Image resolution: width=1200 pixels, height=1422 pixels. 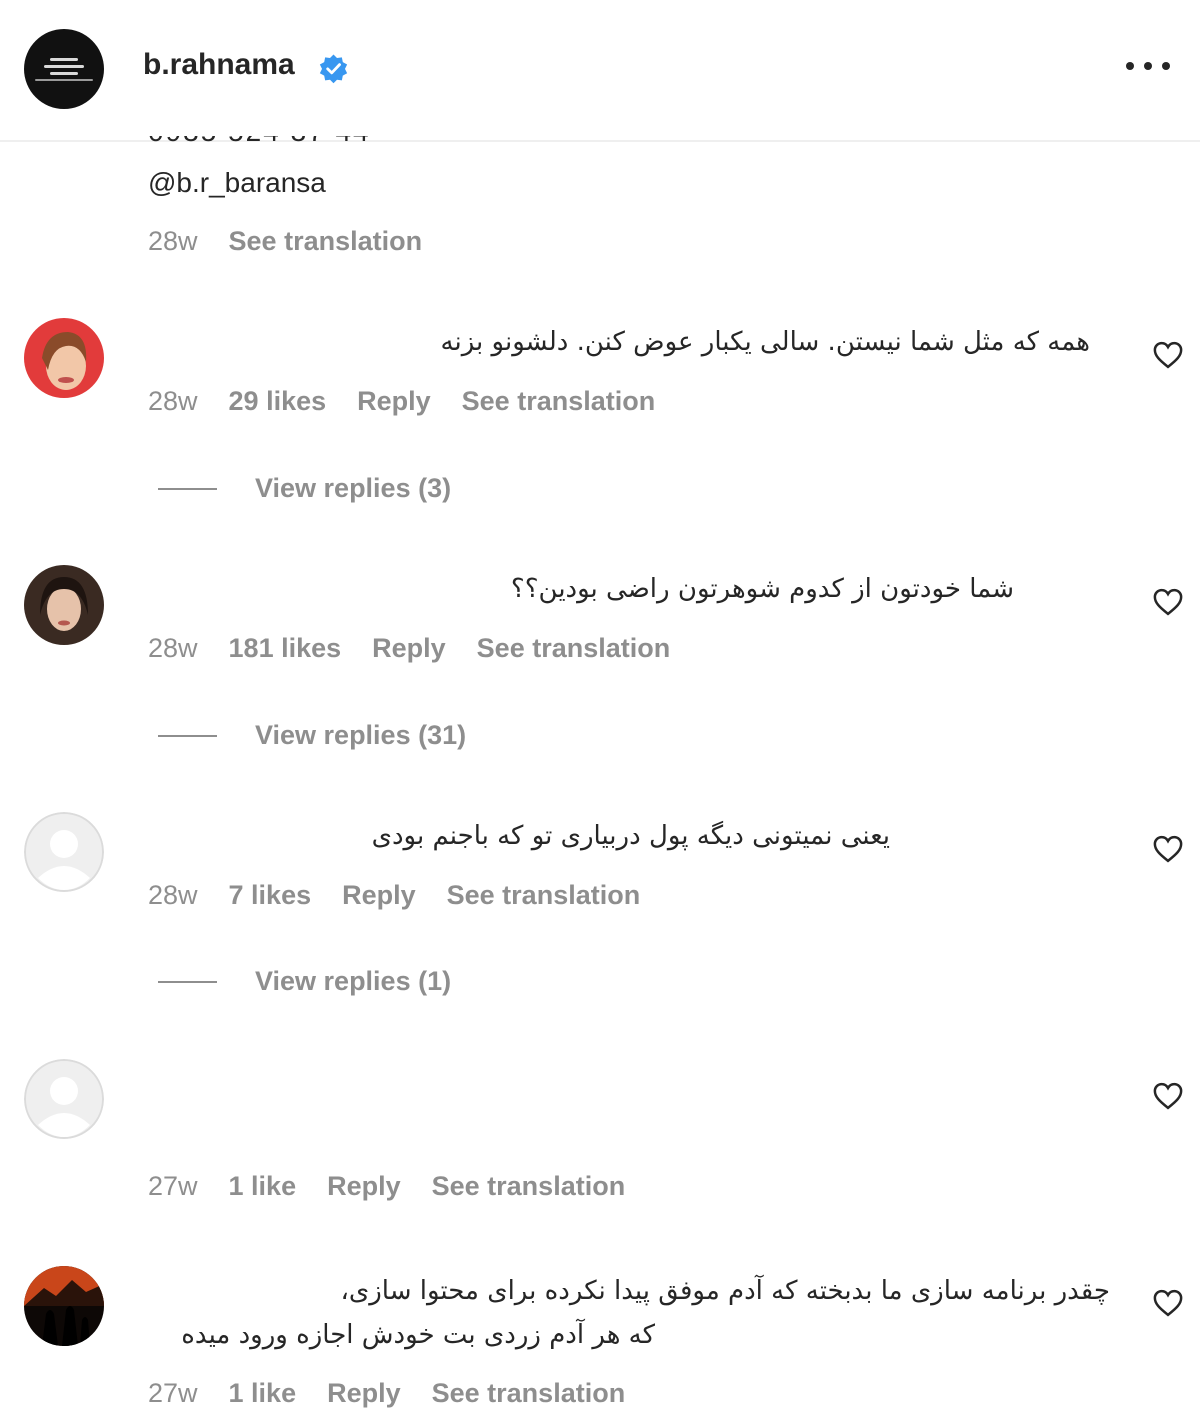 I want to click on comment-likes: 7 likes, so click(x=270, y=895).